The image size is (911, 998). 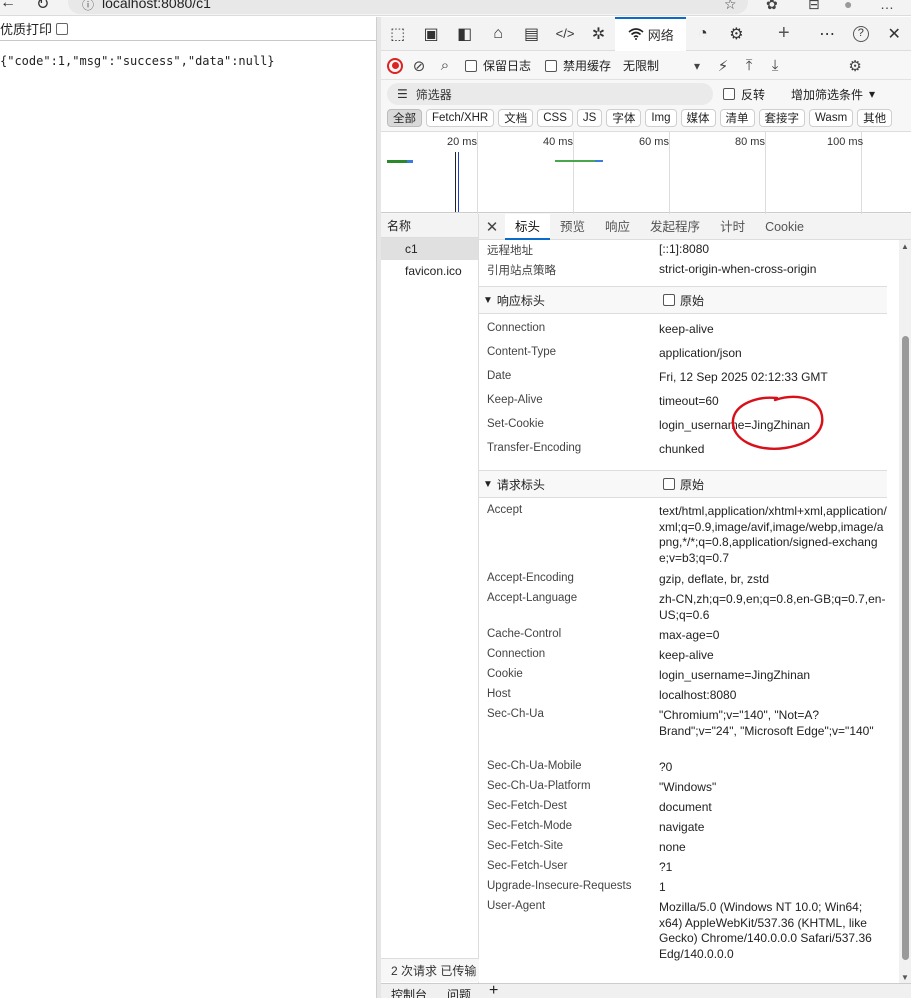 What do you see at coordinates (736, 34) in the screenshot?
I see `memory-tab-icon: ⚙` at bounding box center [736, 34].